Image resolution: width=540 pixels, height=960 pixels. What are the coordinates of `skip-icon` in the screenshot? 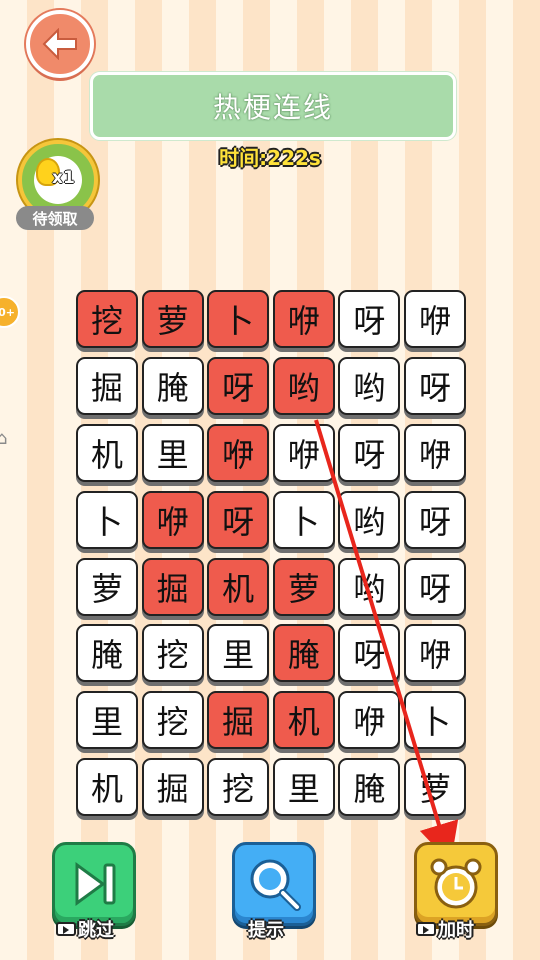 It's located at (95, 884).